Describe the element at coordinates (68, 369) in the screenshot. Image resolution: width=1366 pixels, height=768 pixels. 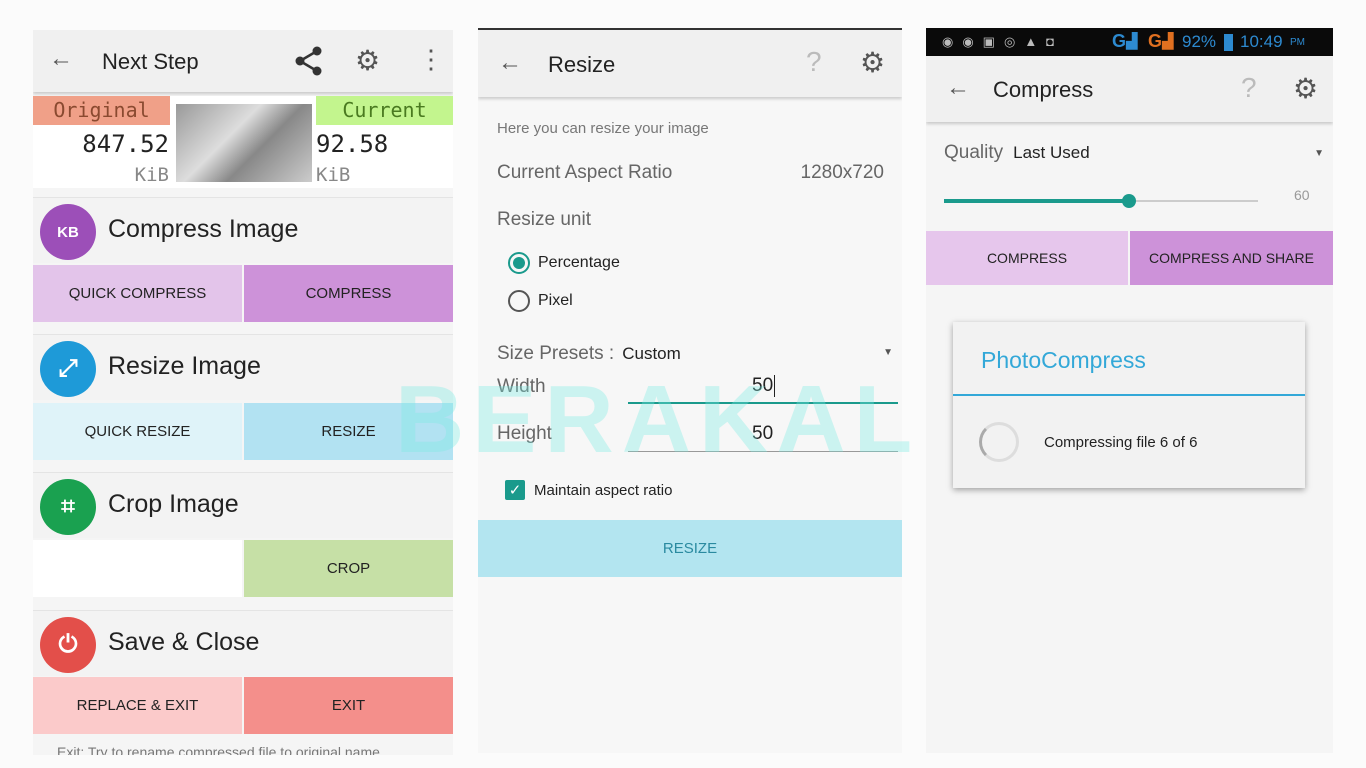
I see `resize-icon: ⤢` at that location.